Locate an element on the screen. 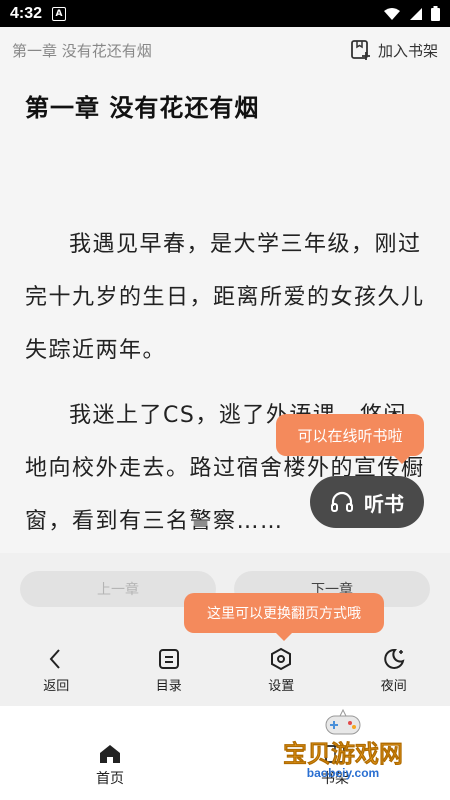 This screenshot has width=450, height=800. status-icons is located at coordinates (411, 13).